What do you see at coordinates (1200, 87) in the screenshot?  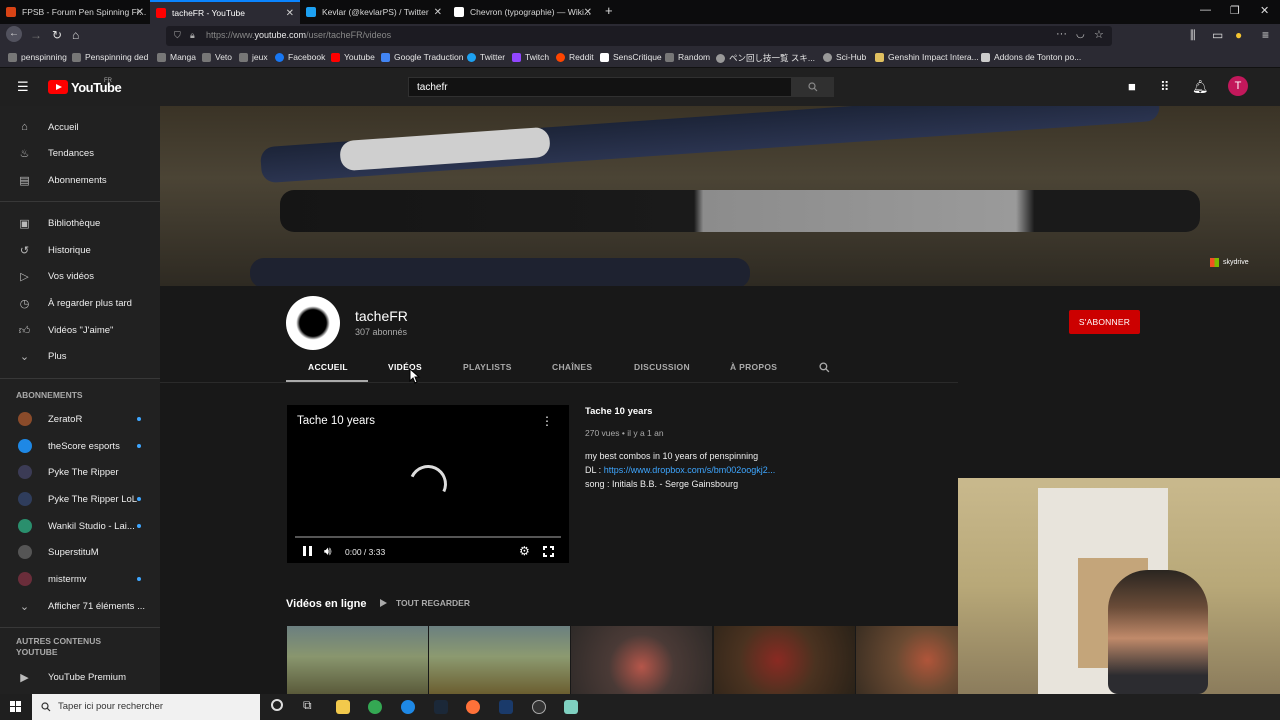 I see `notifications-bell-icon: 🔔︎` at bounding box center [1200, 87].